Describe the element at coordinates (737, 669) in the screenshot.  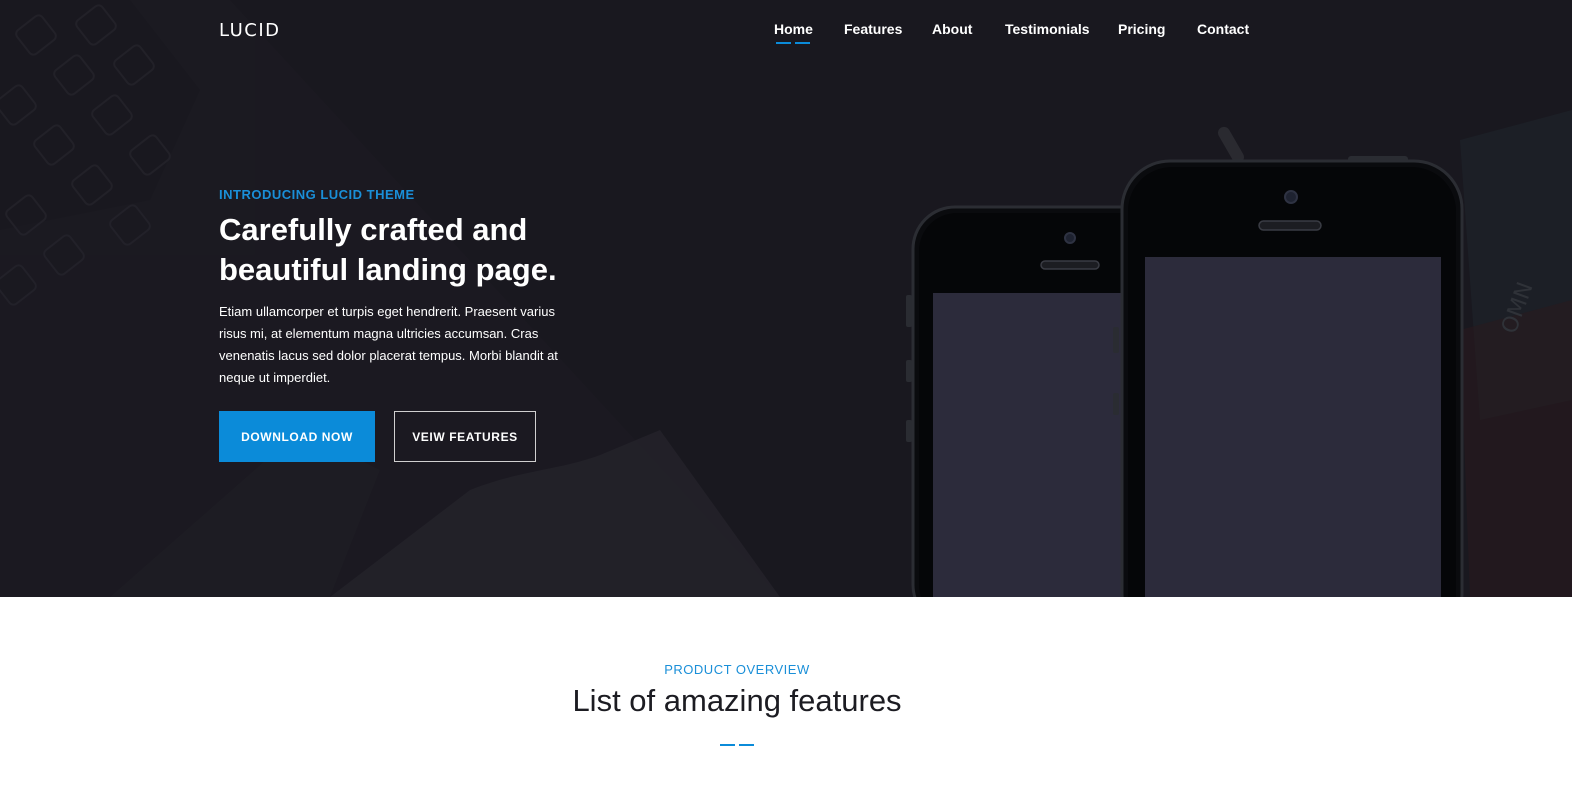
I see `section-eyebrow: PRODUCT OVERVIEW` at that location.